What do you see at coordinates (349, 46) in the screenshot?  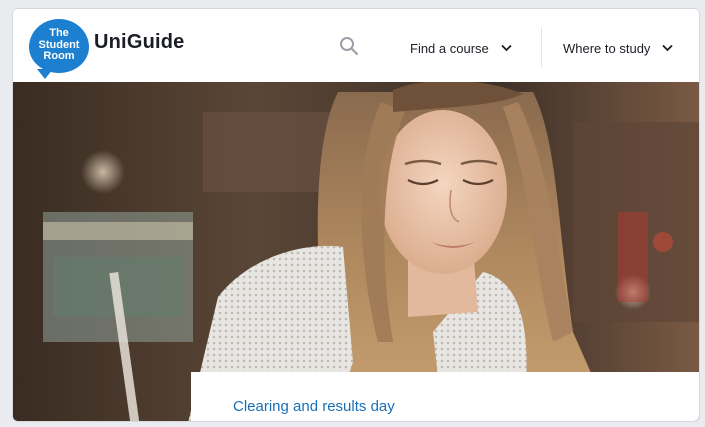 I see `search-icon` at bounding box center [349, 46].